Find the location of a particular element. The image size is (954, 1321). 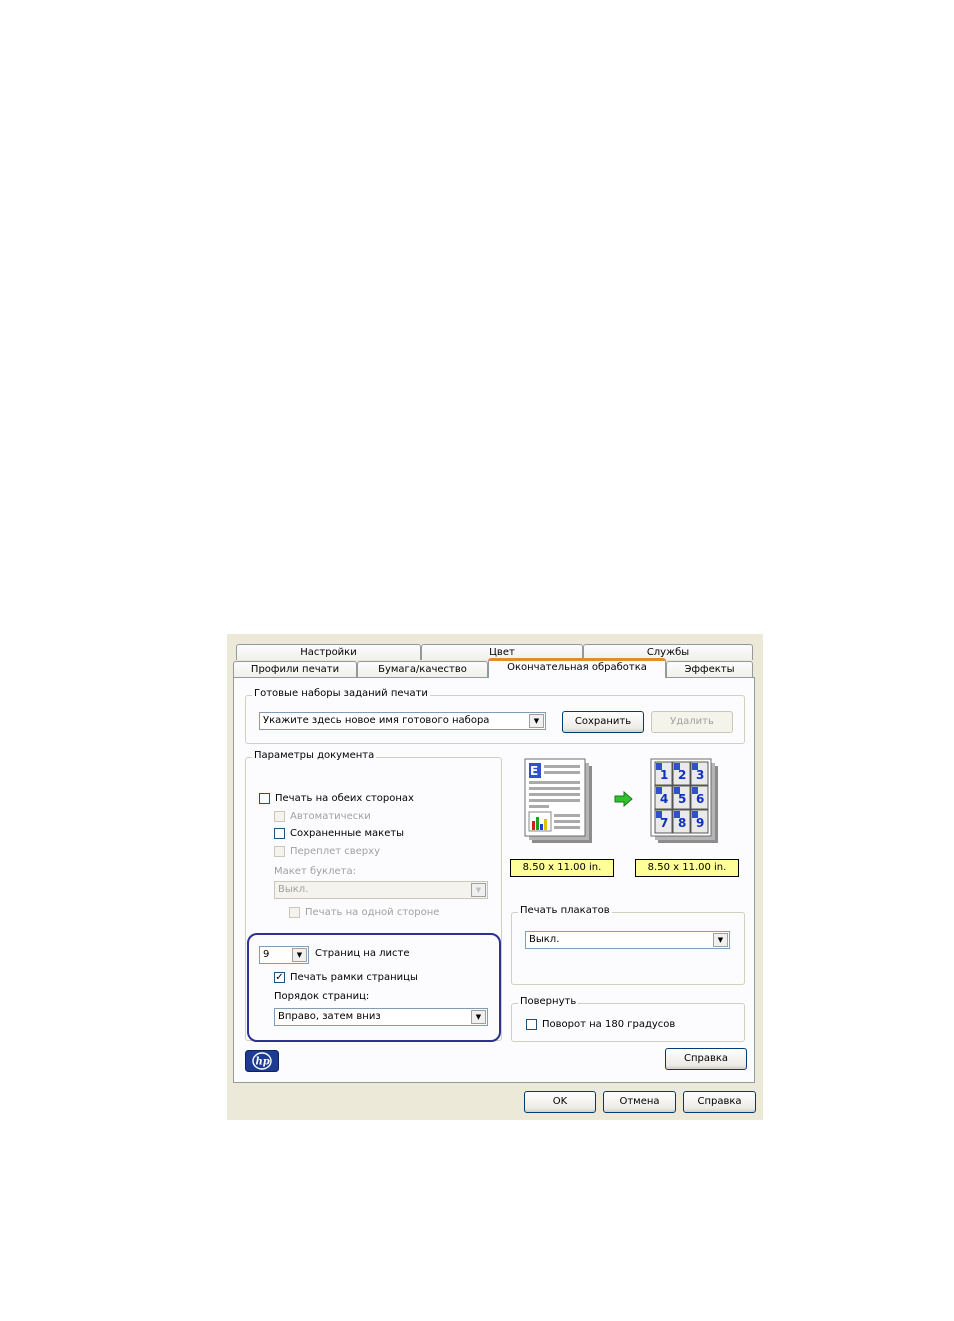

hp-logo-icon: hp is located at coordinates (262, 1061).